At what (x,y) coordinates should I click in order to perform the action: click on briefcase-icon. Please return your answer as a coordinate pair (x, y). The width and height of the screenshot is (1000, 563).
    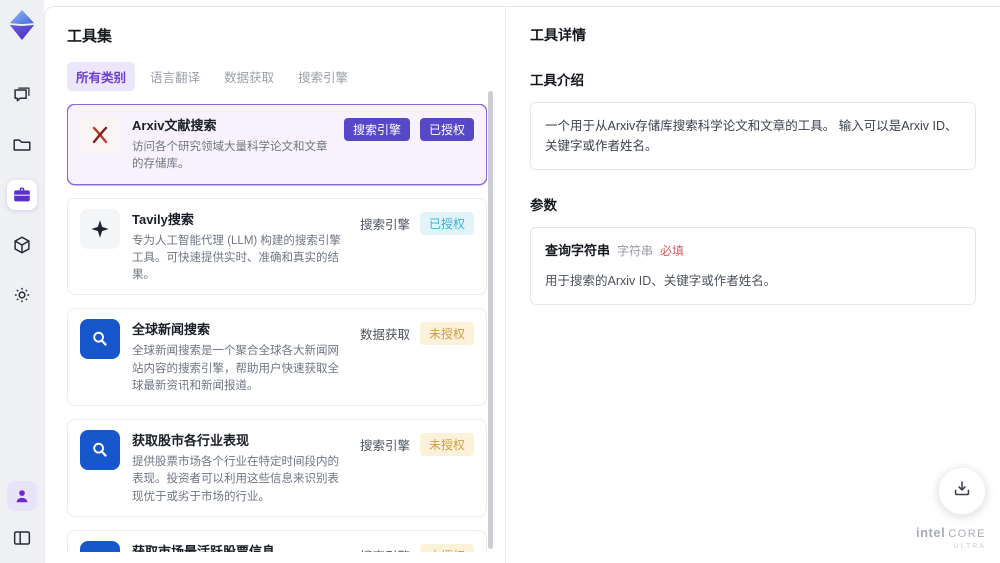
    Looking at the image, I should click on (22, 195).